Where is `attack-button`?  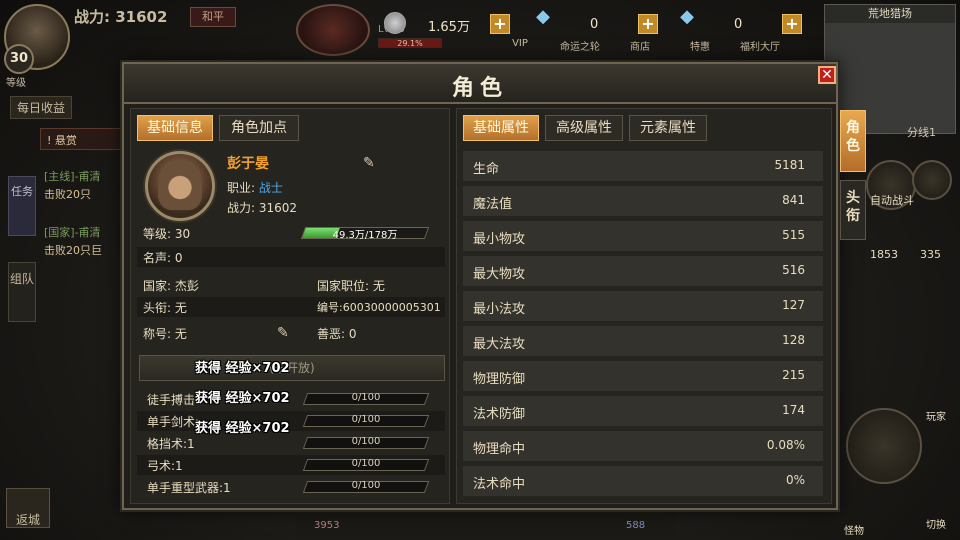
attack-button is located at coordinates (884, 446).